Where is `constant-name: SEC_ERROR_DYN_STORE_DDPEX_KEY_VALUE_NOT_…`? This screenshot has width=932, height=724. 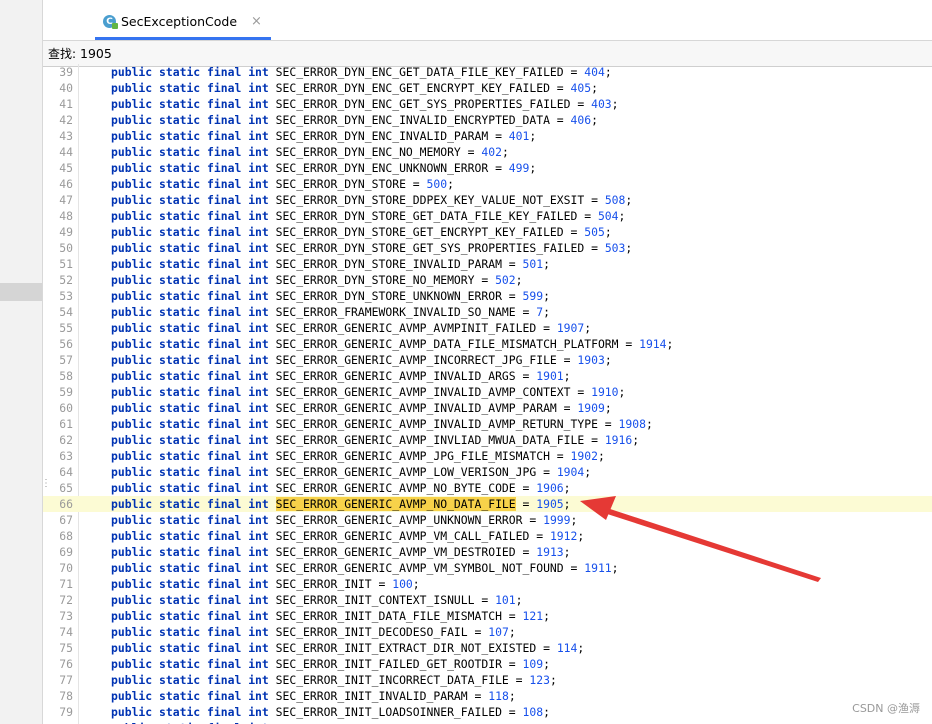
constant-name: SEC_ERROR_DYN_STORE_DDPEX_KEY_VALUE_NOT_… is located at coordinates (430, 200).